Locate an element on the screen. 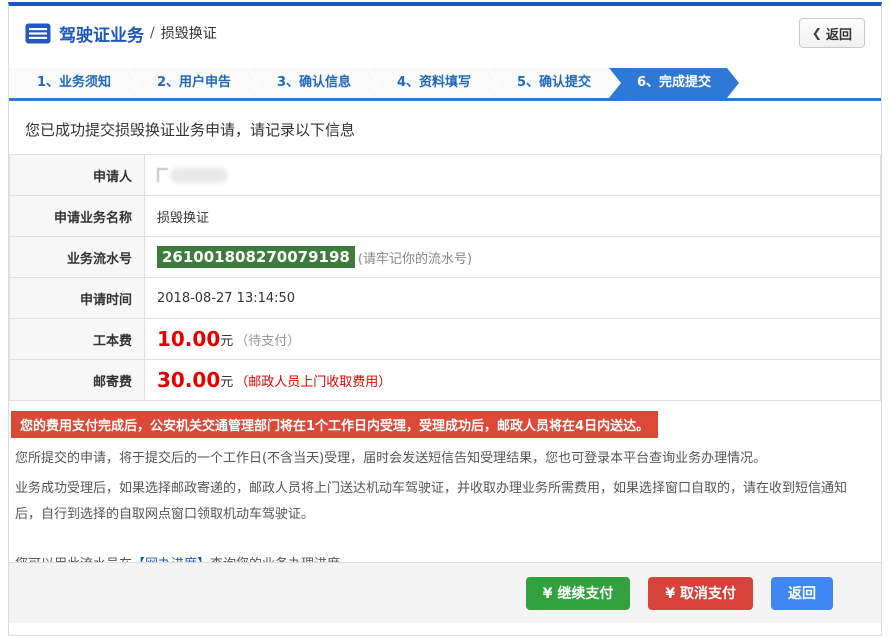 The height and width of the screenshot is (636, 889). return-button: 返回 is located at coordinates (802, 593).